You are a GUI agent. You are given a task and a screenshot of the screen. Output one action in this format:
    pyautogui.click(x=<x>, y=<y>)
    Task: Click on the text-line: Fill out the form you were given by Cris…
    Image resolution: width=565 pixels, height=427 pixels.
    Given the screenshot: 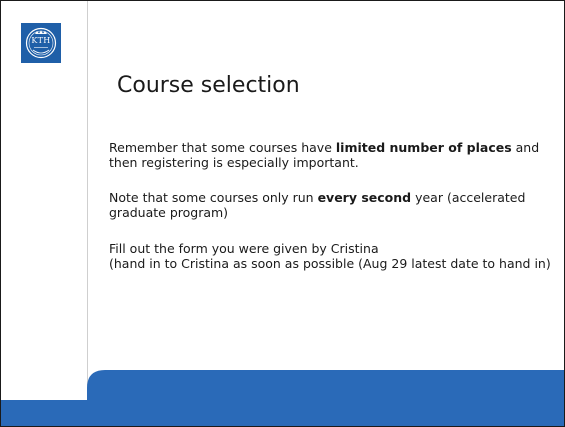 What is the action you would take?
    pyautogui.click(x=244, y=248)
    